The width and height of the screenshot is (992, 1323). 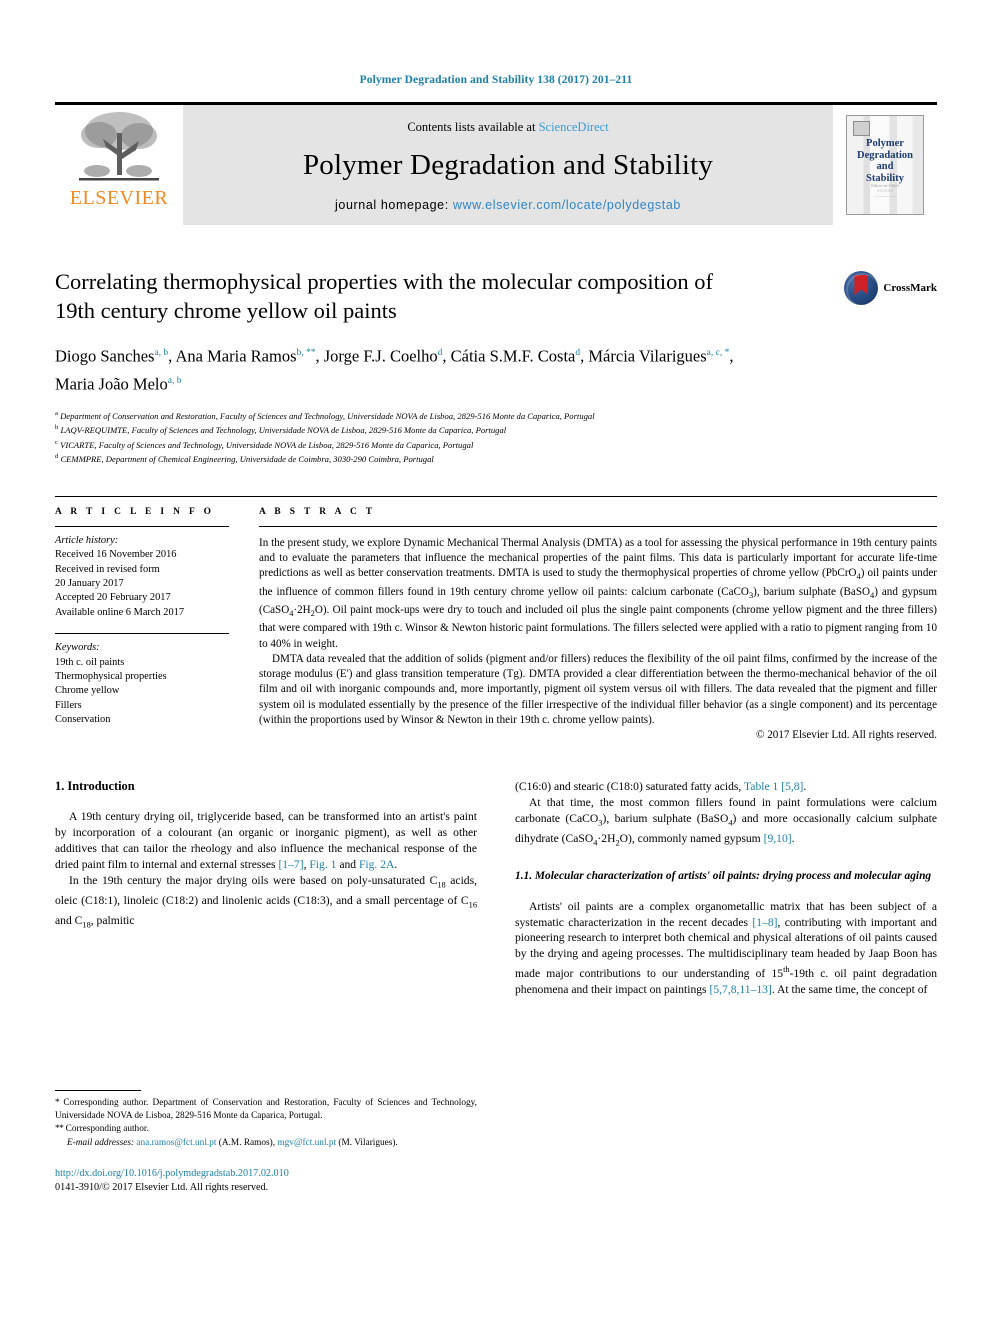 I want to click on table-citation-link: Table 1 [5,8], so click(x=773, y=786).